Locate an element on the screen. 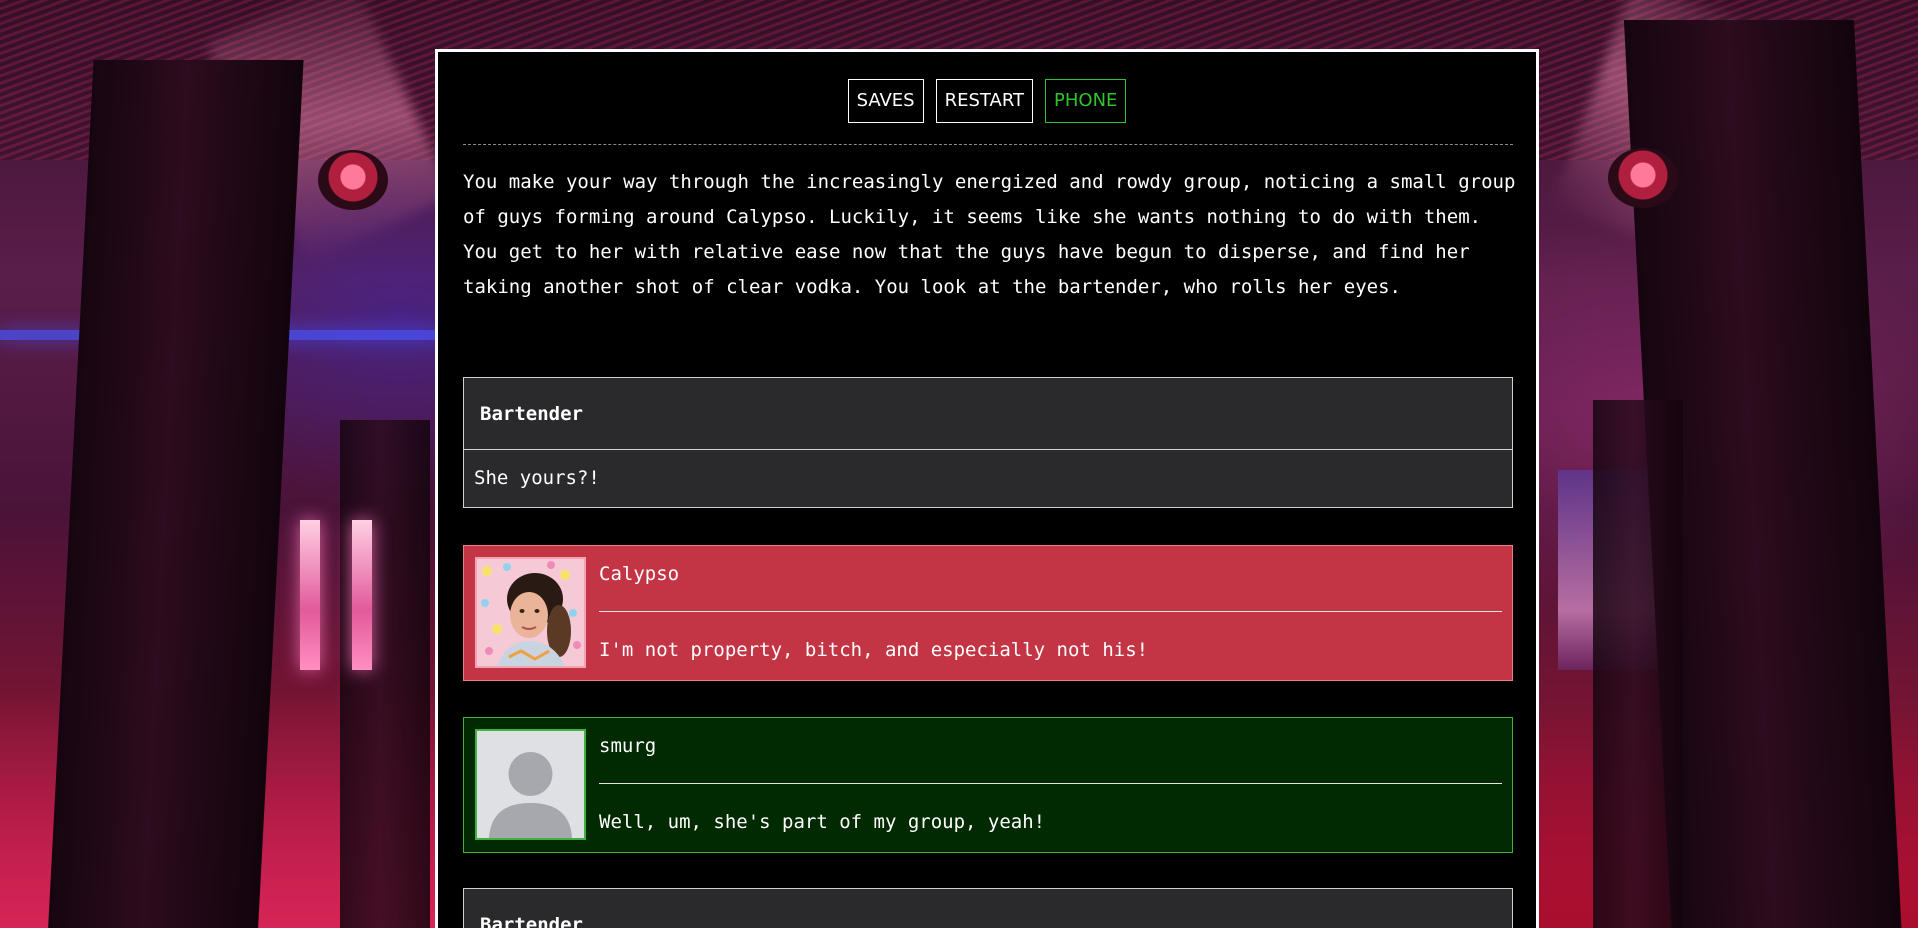 The height and width of the screenshot is (928, 1918). speech-line: She yours?! is located at coordinates (537, 478).